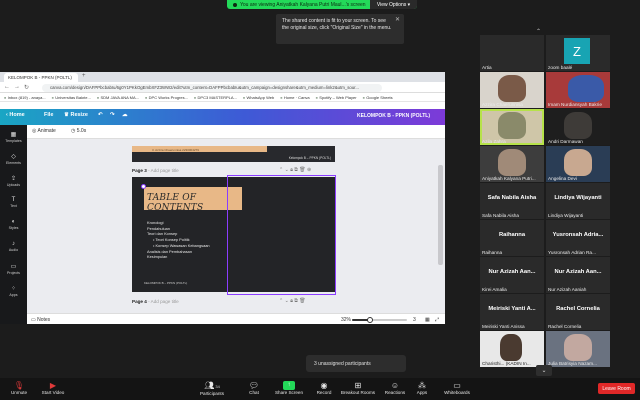 This screenshot has width=640, height=400. Describe the element at coordinates (309, 170) in the screenshot. I see `add-page-icon: ⊕` at that location.